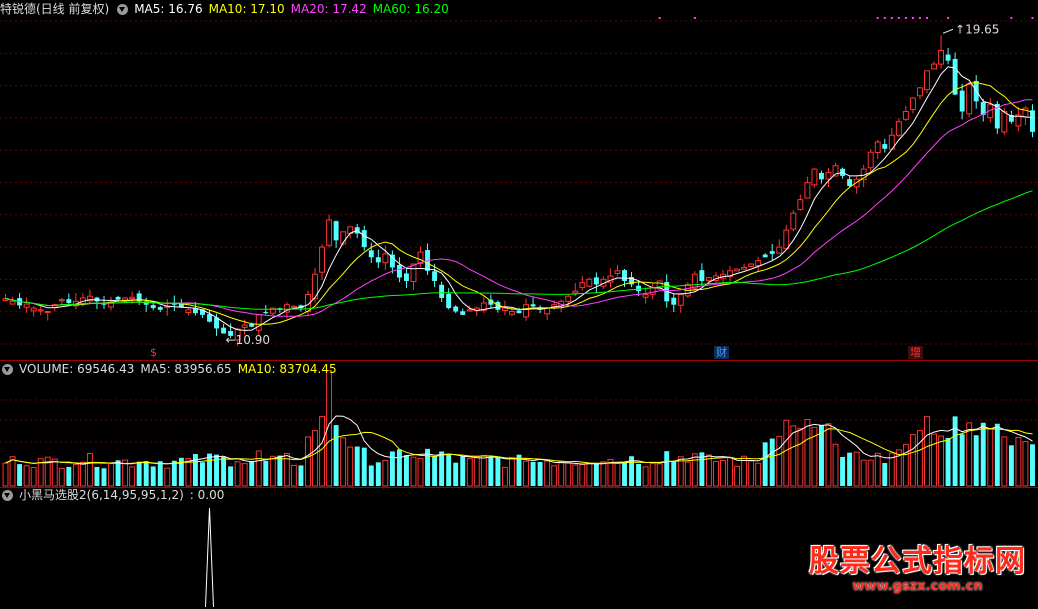  Describe the element at coordinates (153, 352) in the screenshot. I see `marker-dollar: $` at that location.